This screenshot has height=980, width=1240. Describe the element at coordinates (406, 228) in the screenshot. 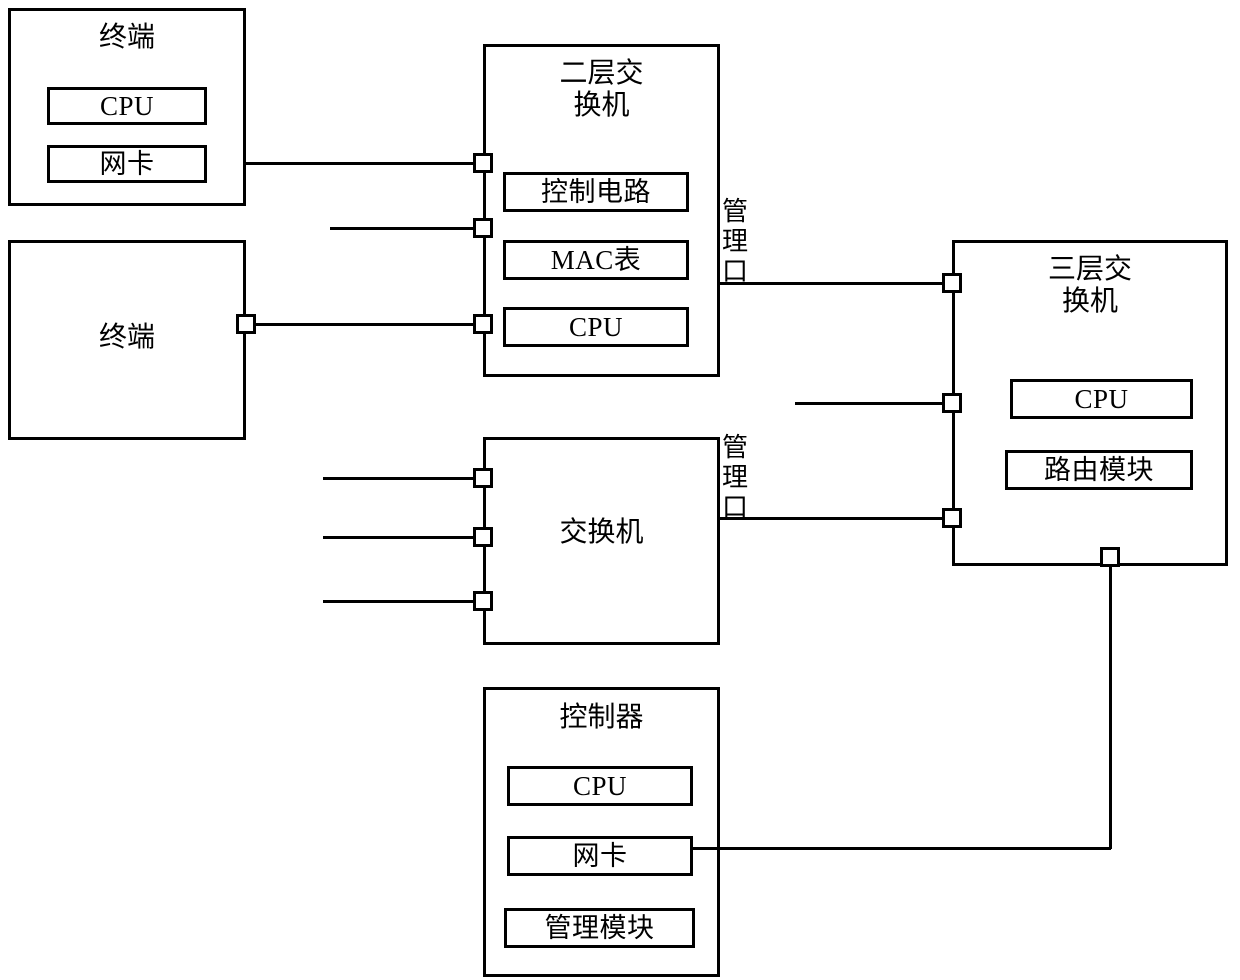

I see `wire-stub-layer2-switch-port2` at that location.